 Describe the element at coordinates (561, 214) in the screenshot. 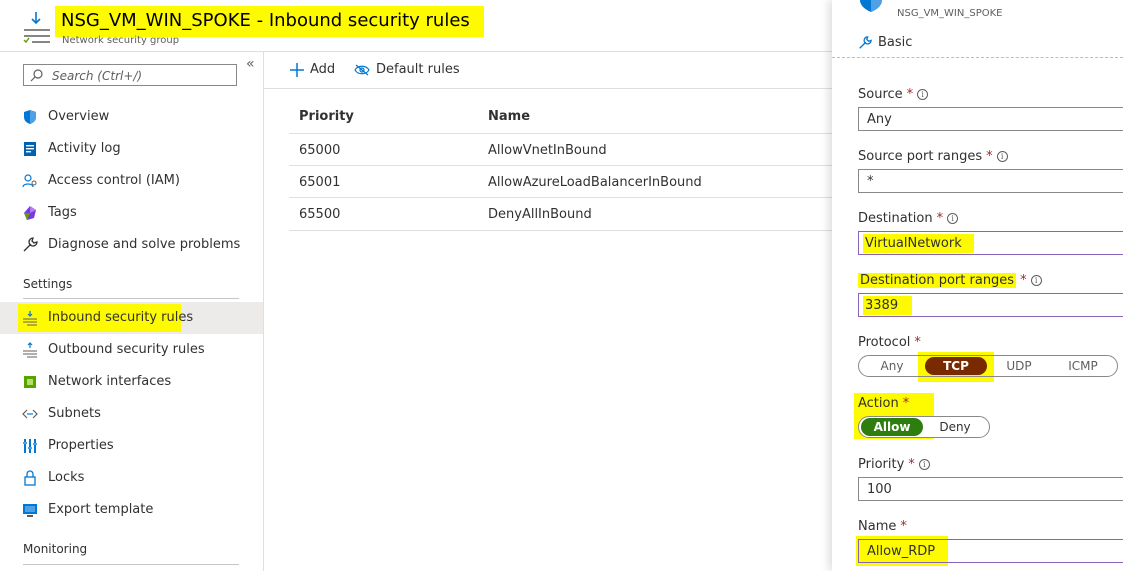

I see `table-row: 65500 DenyAllInBound` at that location.